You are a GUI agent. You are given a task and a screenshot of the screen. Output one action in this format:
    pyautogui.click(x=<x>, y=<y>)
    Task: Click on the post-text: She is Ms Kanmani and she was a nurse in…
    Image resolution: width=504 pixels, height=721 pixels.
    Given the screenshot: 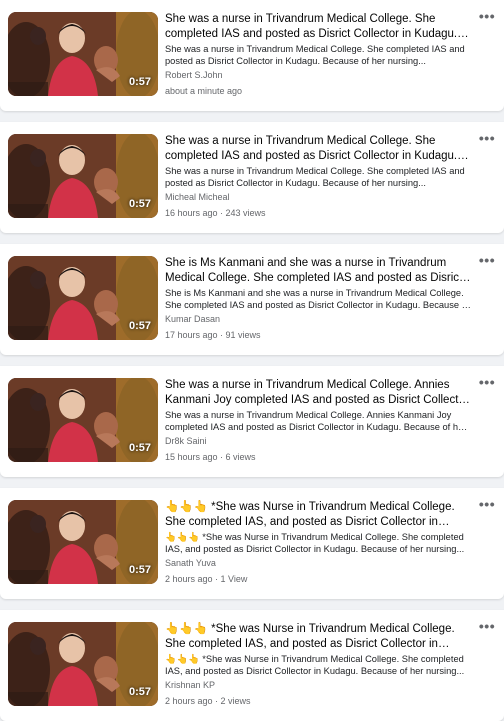 What is the action you would take?
    pyautogui.click(x=318, y=298)
    